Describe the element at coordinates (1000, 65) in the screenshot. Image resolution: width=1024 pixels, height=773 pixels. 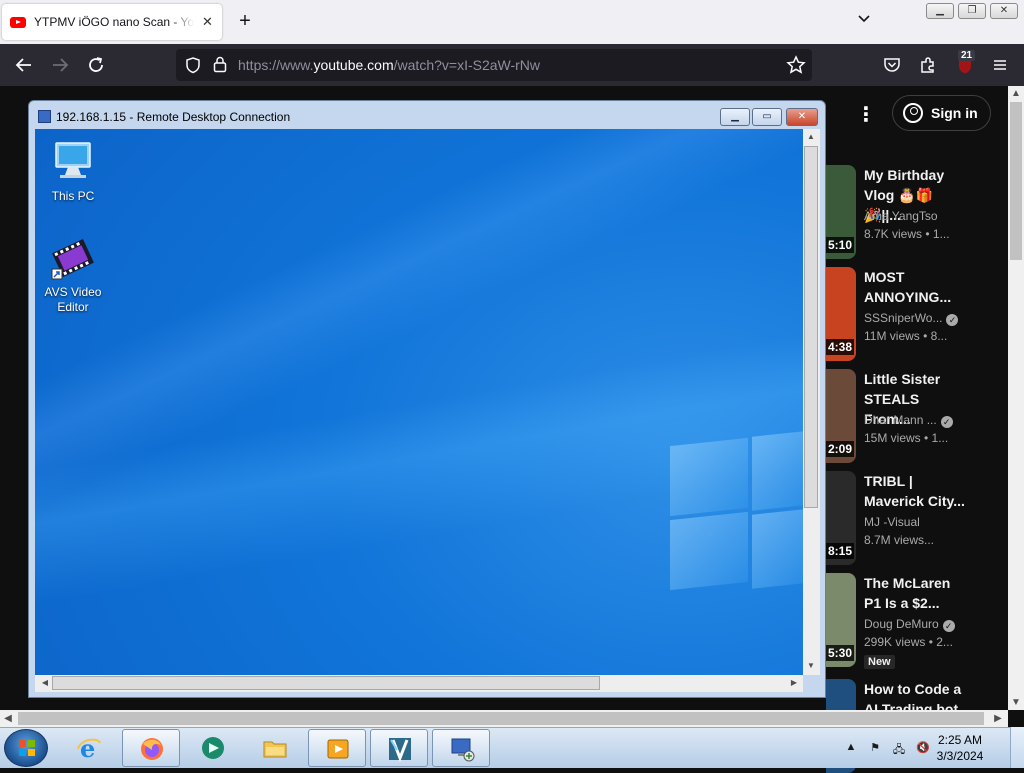
I see `hamburger-menu-icon` at that location.